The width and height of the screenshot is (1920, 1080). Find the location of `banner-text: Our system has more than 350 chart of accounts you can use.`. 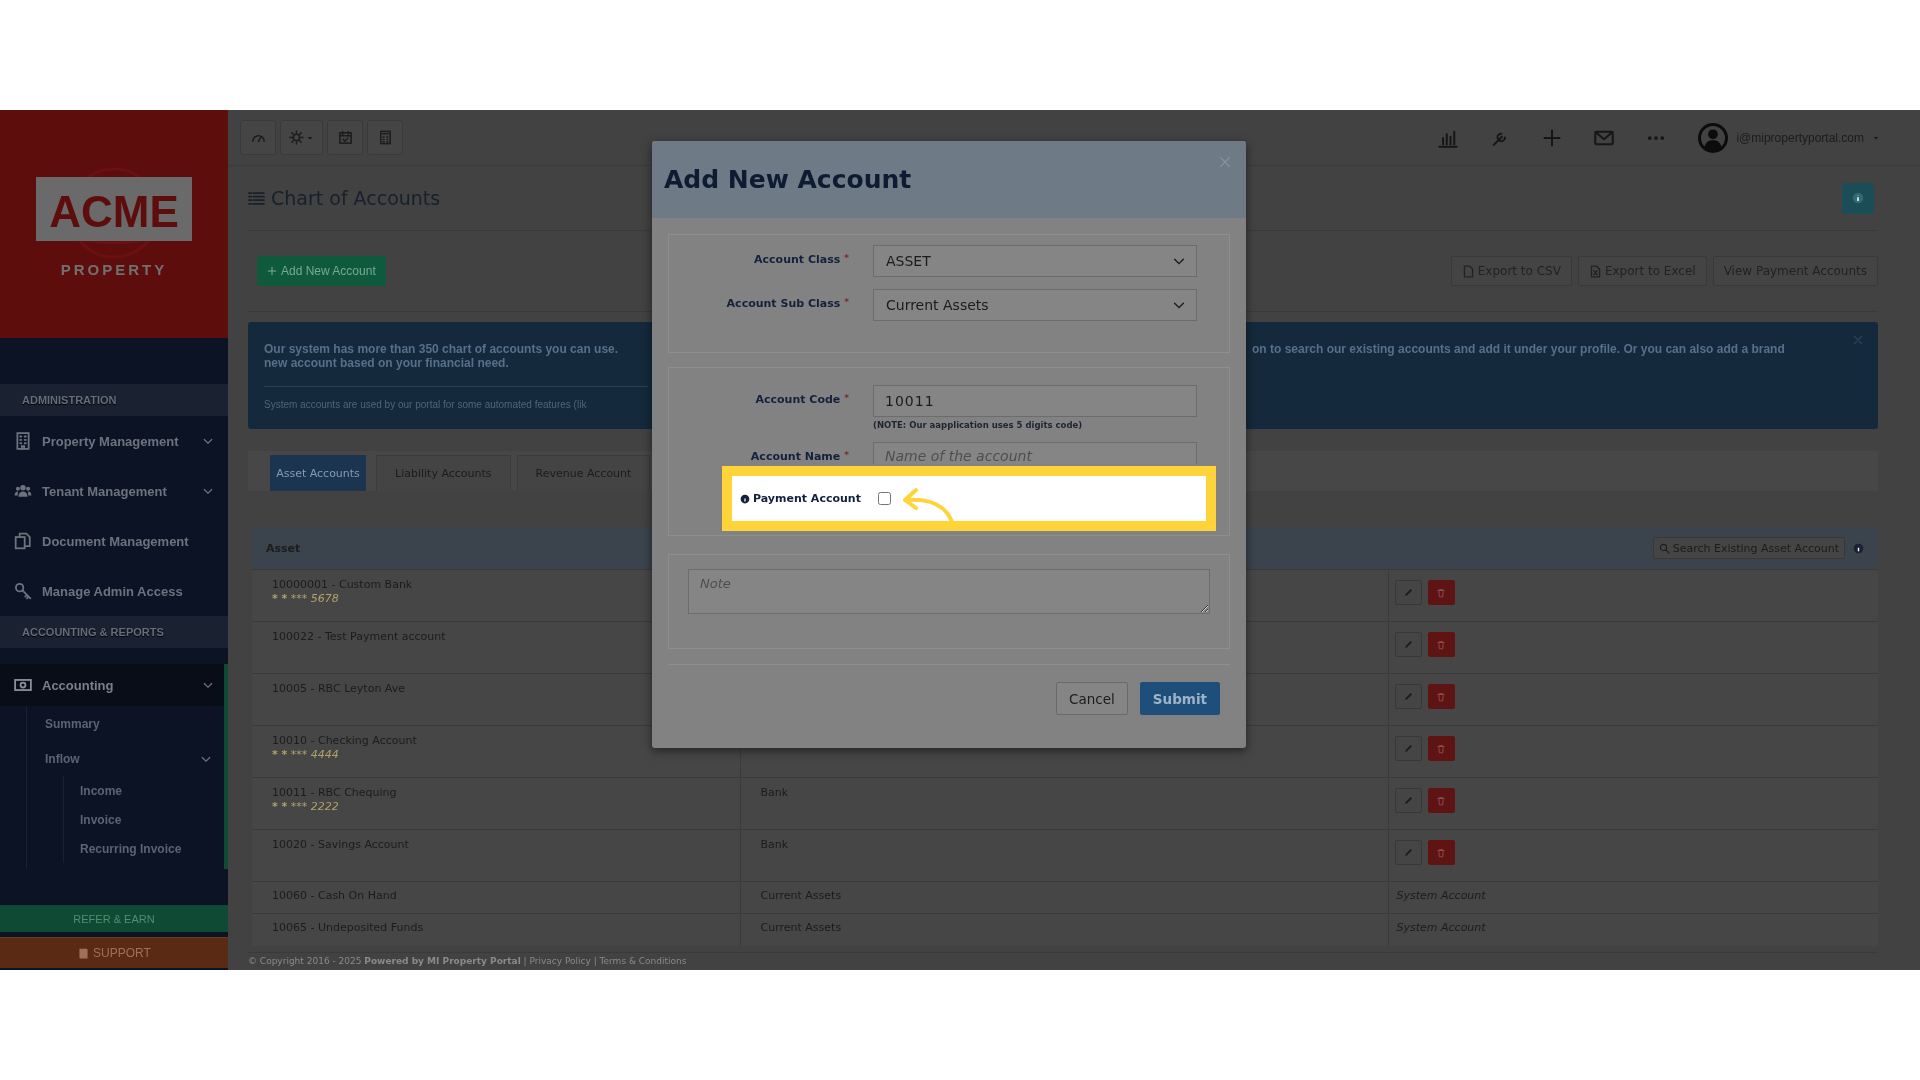

banner-text: Our system has more than 350 chart of accounts you can use. is located at coordinates (442, 349).